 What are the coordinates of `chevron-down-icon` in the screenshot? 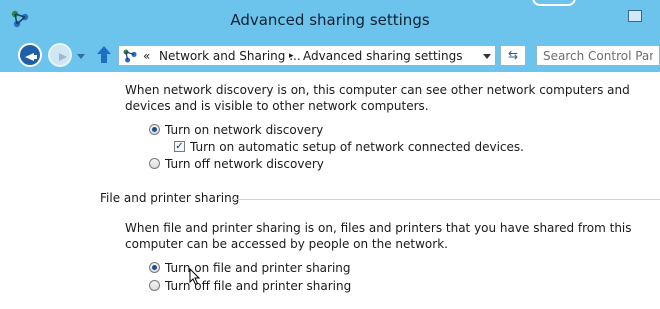 It's located at (487, 56).